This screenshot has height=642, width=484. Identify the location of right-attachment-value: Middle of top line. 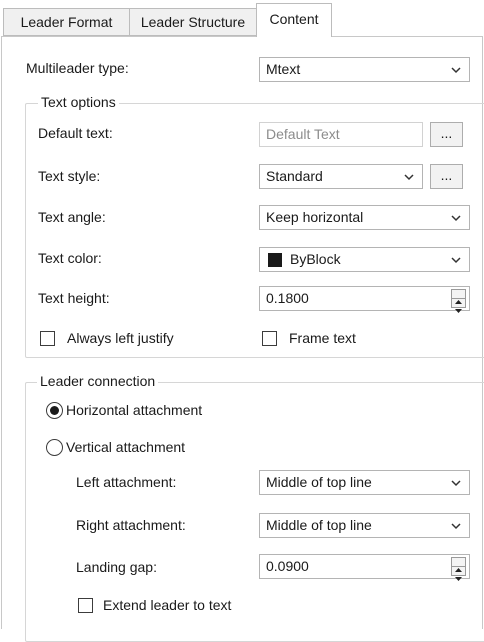
(319, 525).